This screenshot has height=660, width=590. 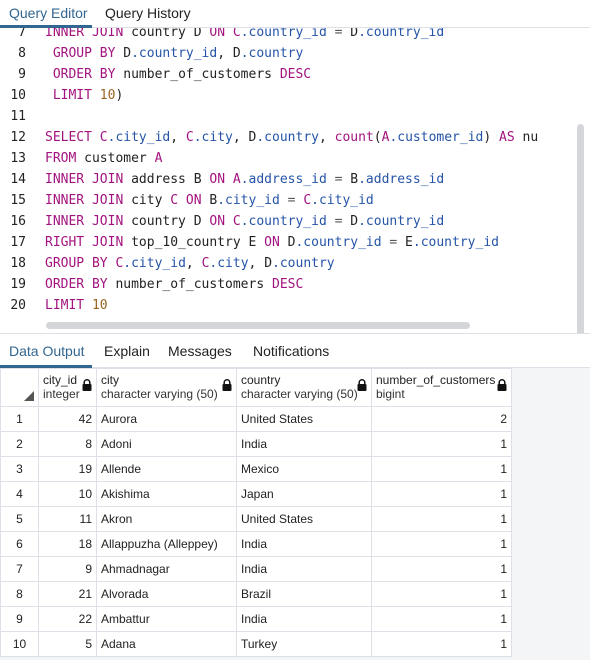 I want to click on cell-city: Akishima, so click(x=166, y=494).